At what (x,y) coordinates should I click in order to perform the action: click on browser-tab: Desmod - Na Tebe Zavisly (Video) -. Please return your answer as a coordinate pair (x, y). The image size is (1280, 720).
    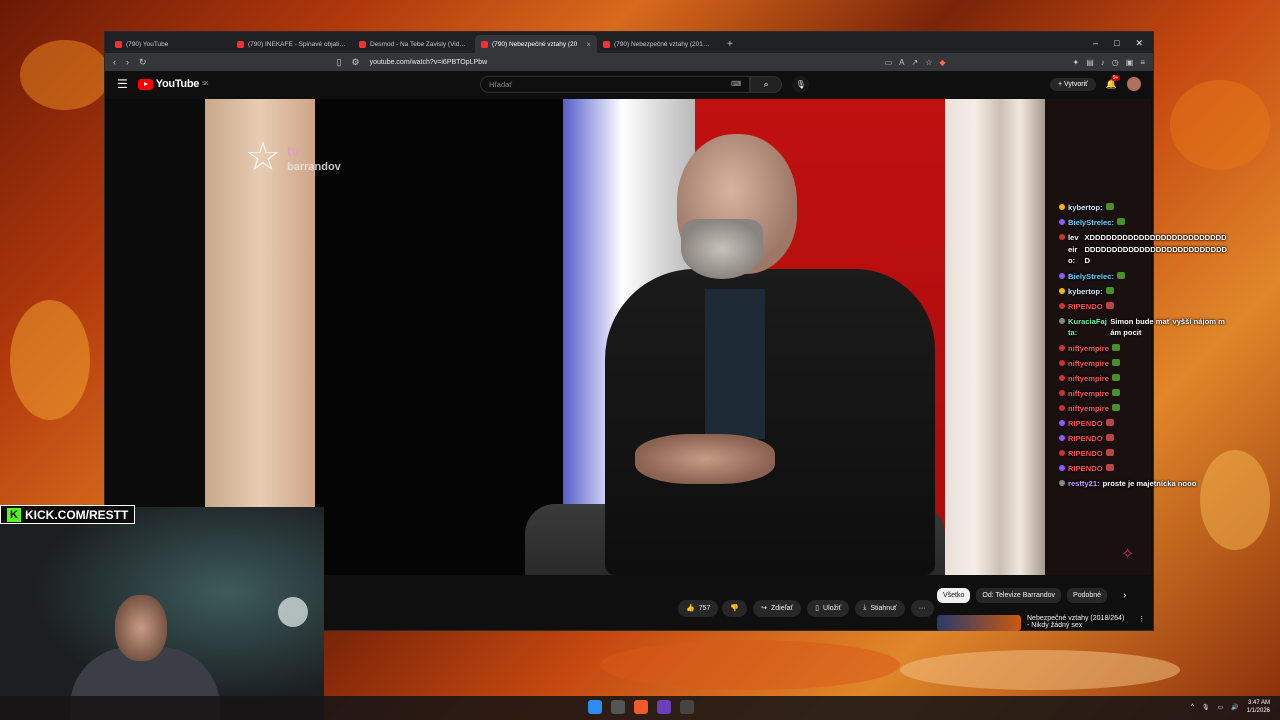
    Looking at the image, I should click on (414, 44).